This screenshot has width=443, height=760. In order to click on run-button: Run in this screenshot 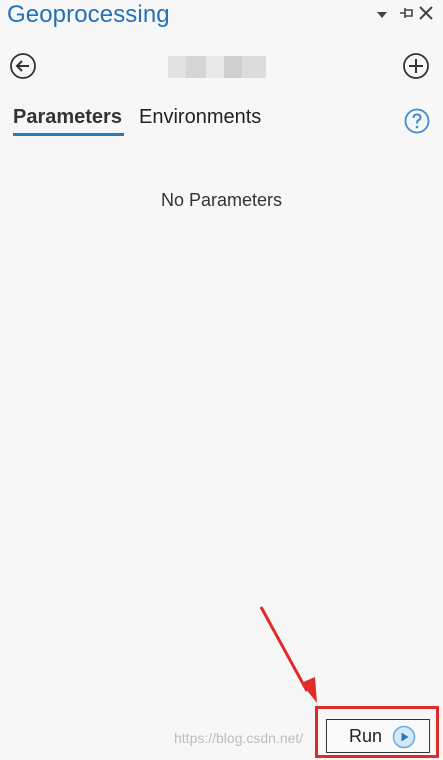, I will do `click(378, 736)`.